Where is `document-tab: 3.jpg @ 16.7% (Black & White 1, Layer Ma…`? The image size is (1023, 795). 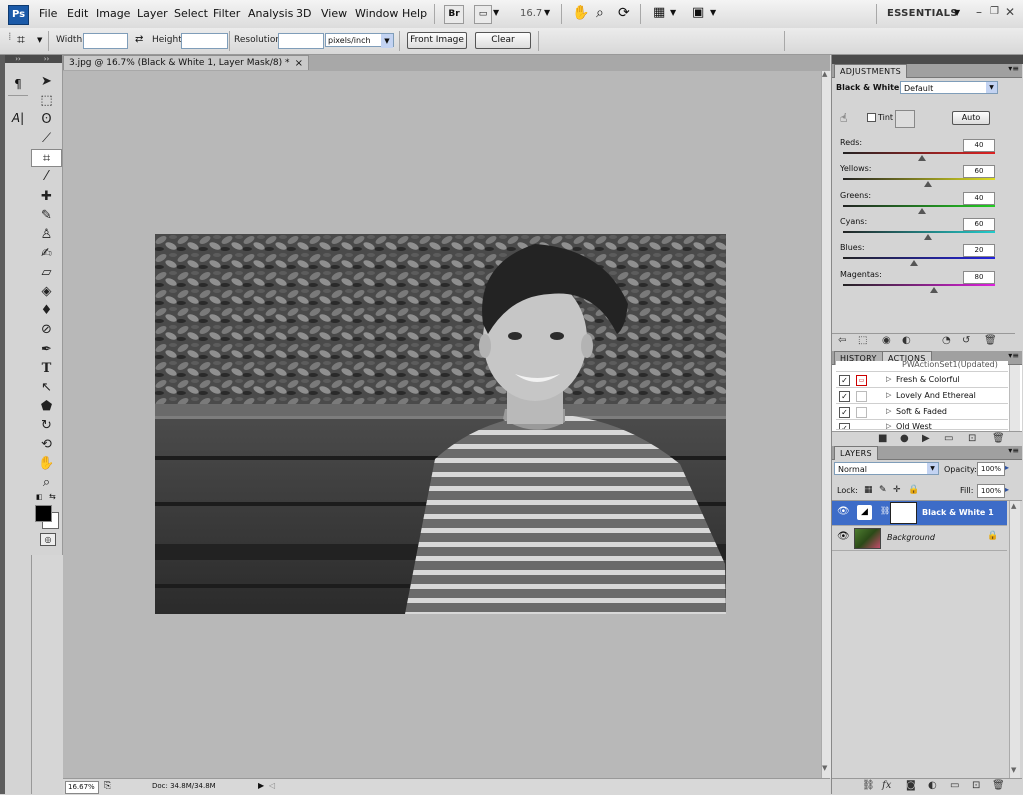 document-tab: 3.jpg @ 16.7% (Black & White 1, Layer Ma… is located at coordinates (186, 62).